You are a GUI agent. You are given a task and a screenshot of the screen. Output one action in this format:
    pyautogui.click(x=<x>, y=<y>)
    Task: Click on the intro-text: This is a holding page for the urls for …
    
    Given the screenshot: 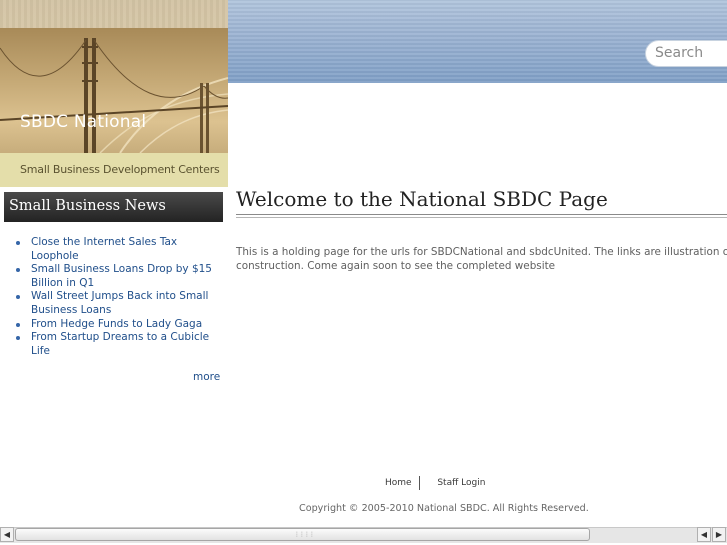 What is the action you would take?
    pyautogui.click(x=481, y=260)
    